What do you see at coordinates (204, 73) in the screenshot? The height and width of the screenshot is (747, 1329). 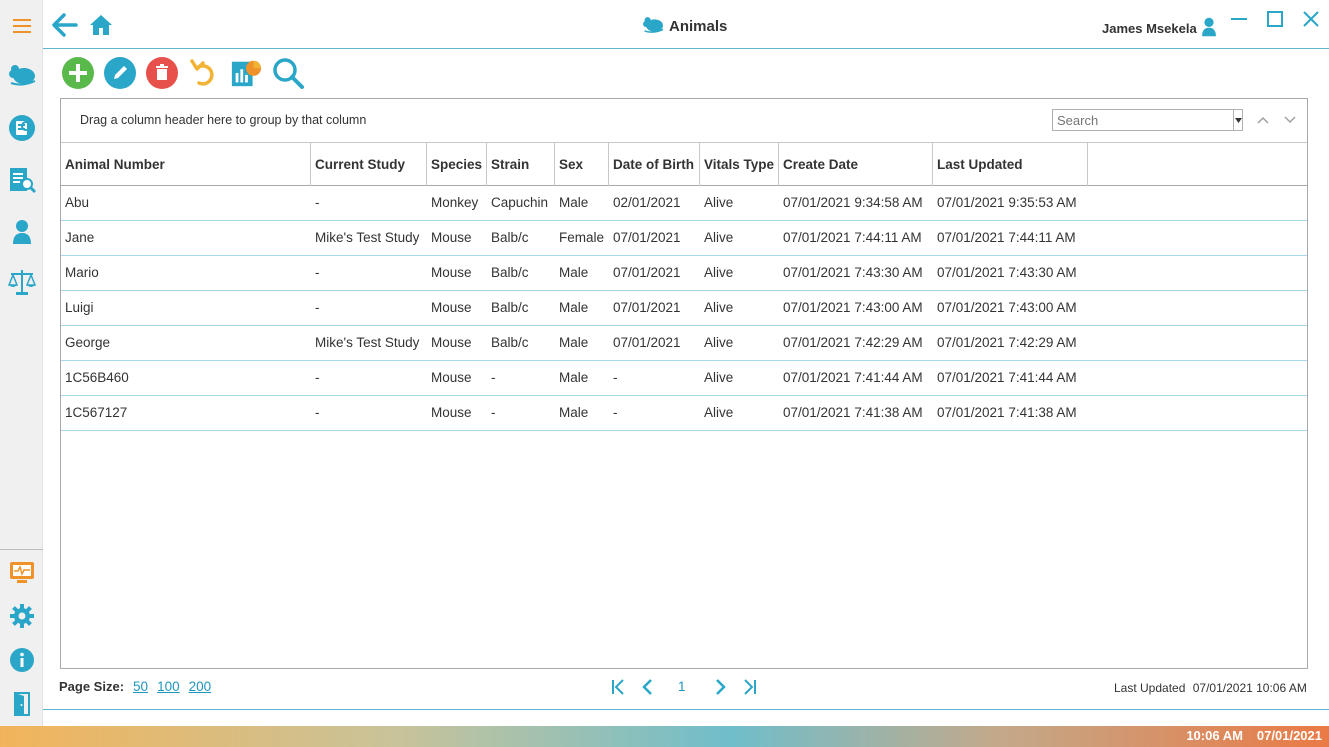 I see `undo-button` at bounding box center [204, 73].